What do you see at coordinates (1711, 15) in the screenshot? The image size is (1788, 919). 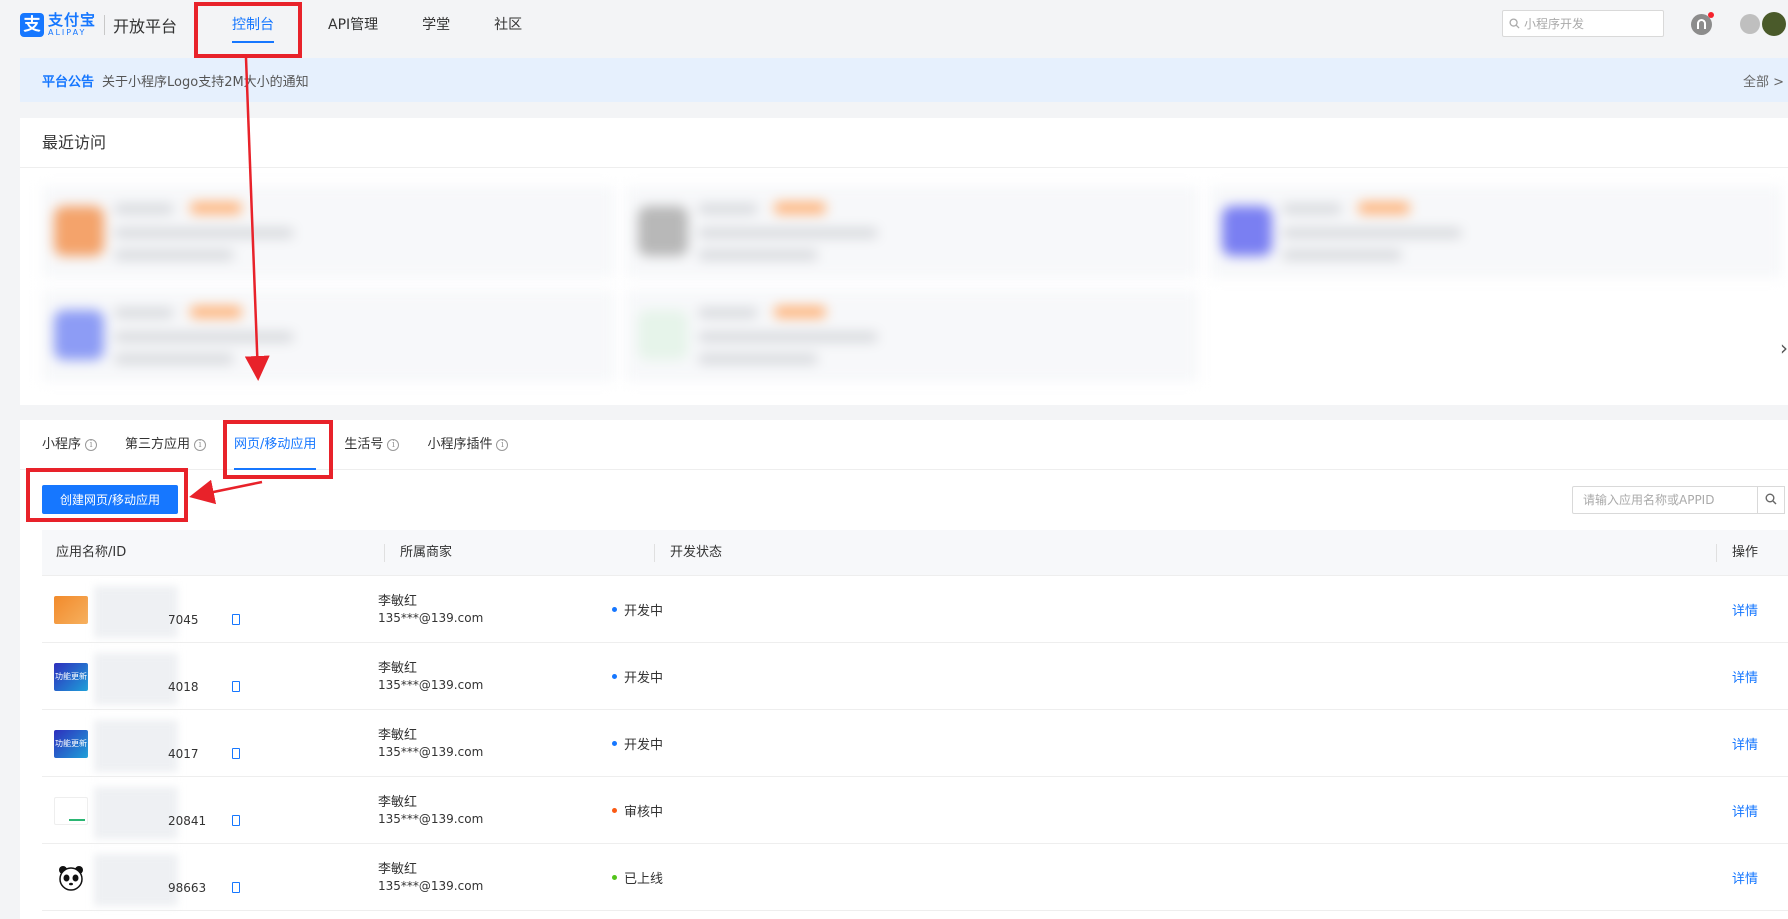 I see `notification-dot` at bounding box center [1711, 15].